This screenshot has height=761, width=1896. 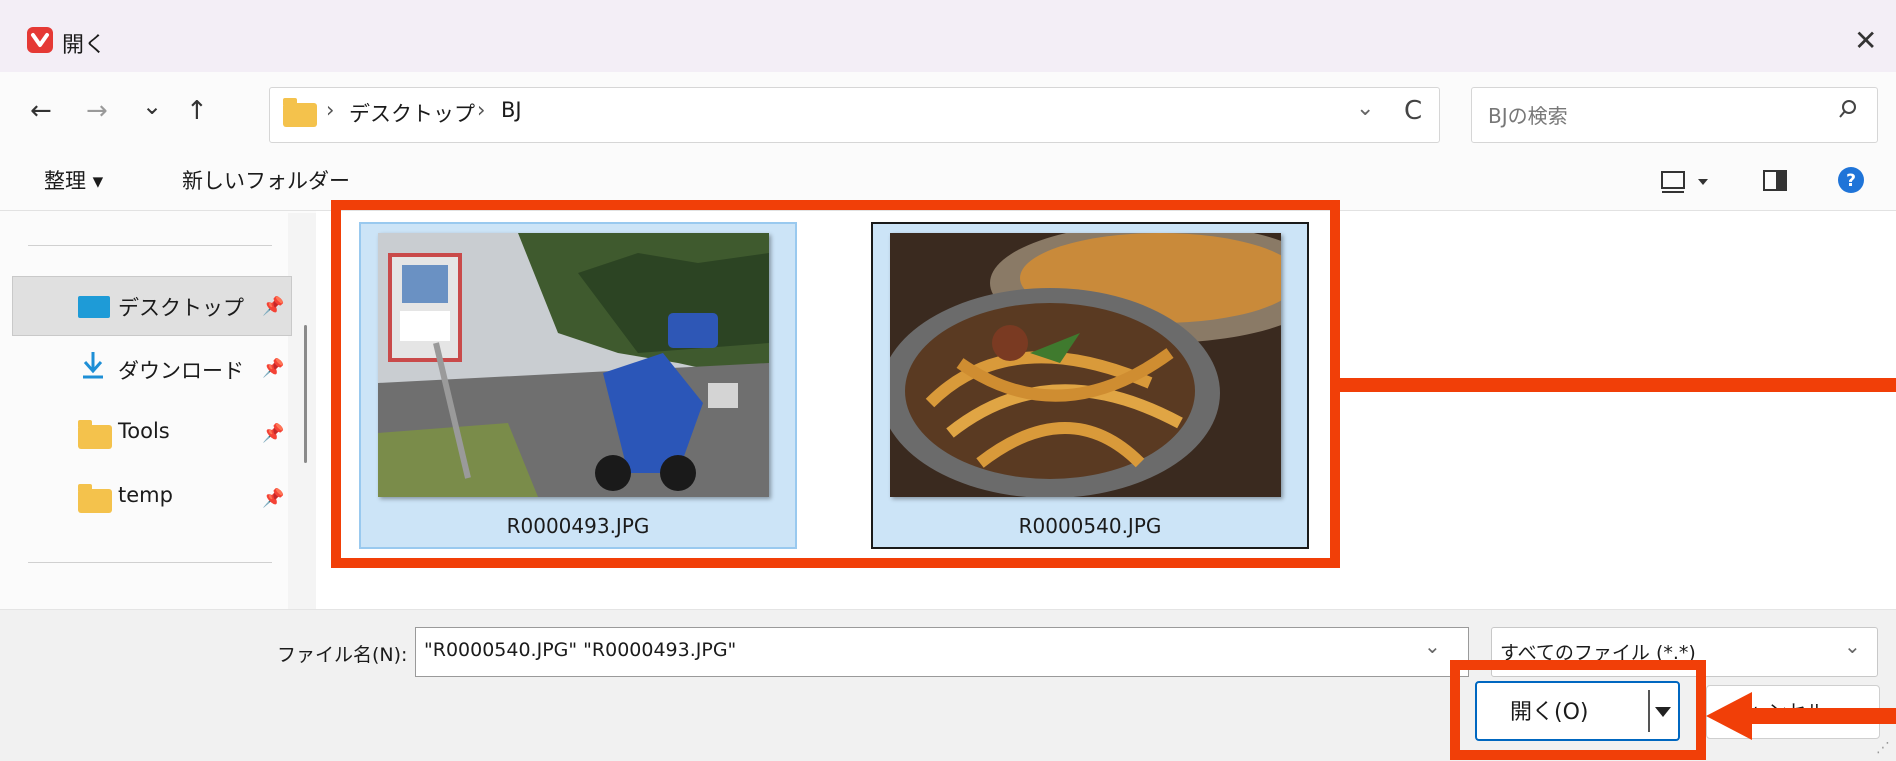 What do you see at coordinates (1865, 40) in the screenshot?
I see `close-icon: ✕` at bounding box center [1865, 40].